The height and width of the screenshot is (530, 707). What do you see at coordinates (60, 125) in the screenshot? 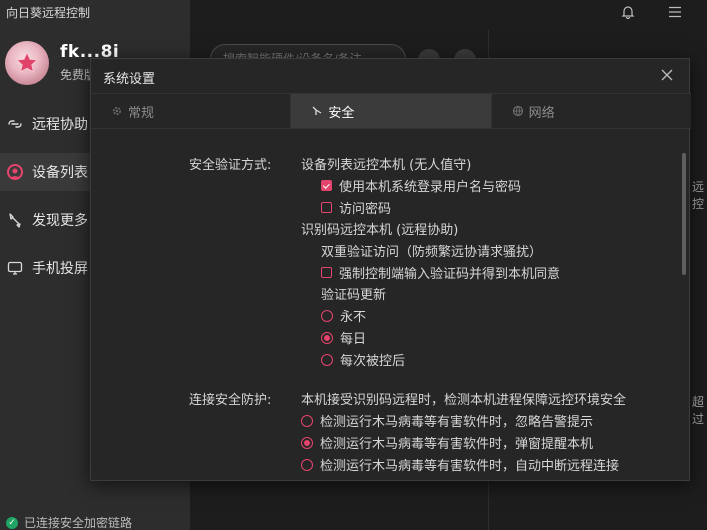
I see `sidebar-item-label: 远程协助` at bounding box center [60, 125].